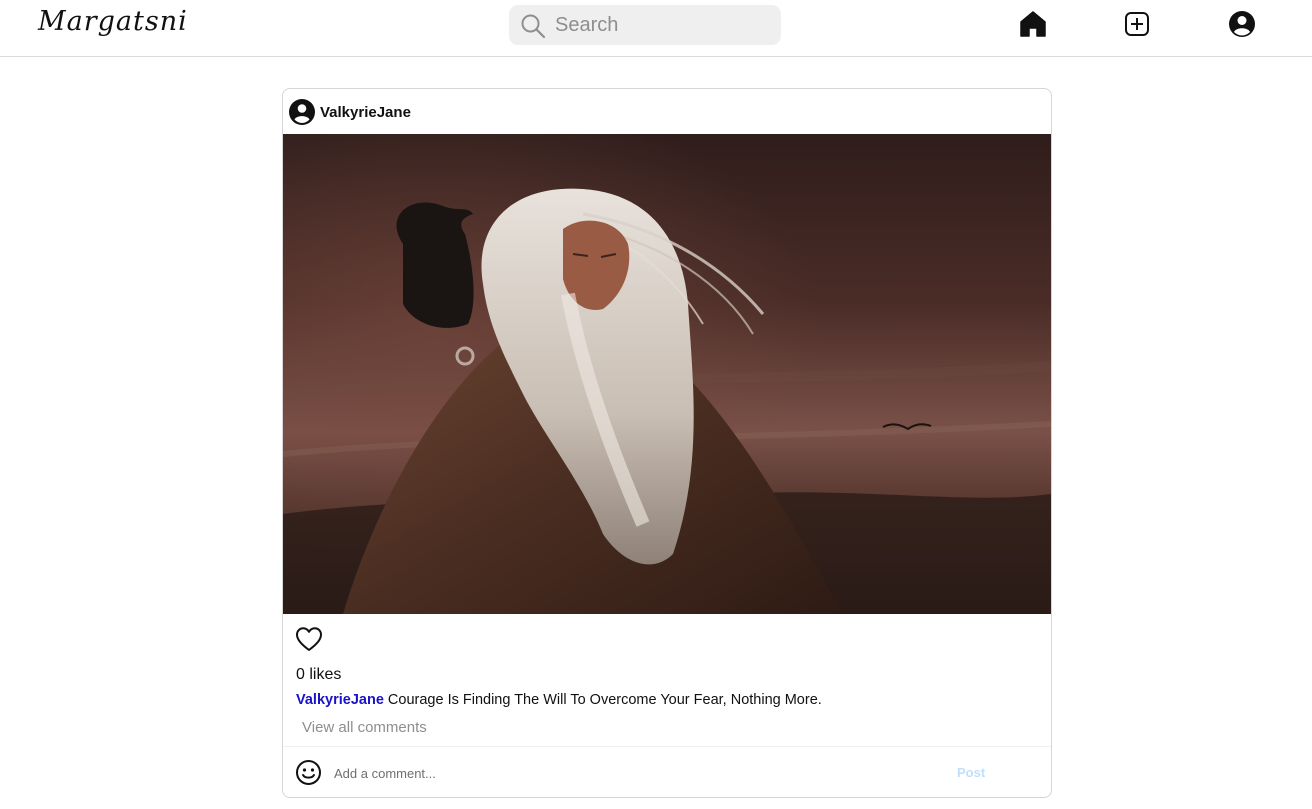 The image size is (1312, 809). Describe the element at coordinates (309, 639) in the screenshot. I see `heart-icon` at that location.